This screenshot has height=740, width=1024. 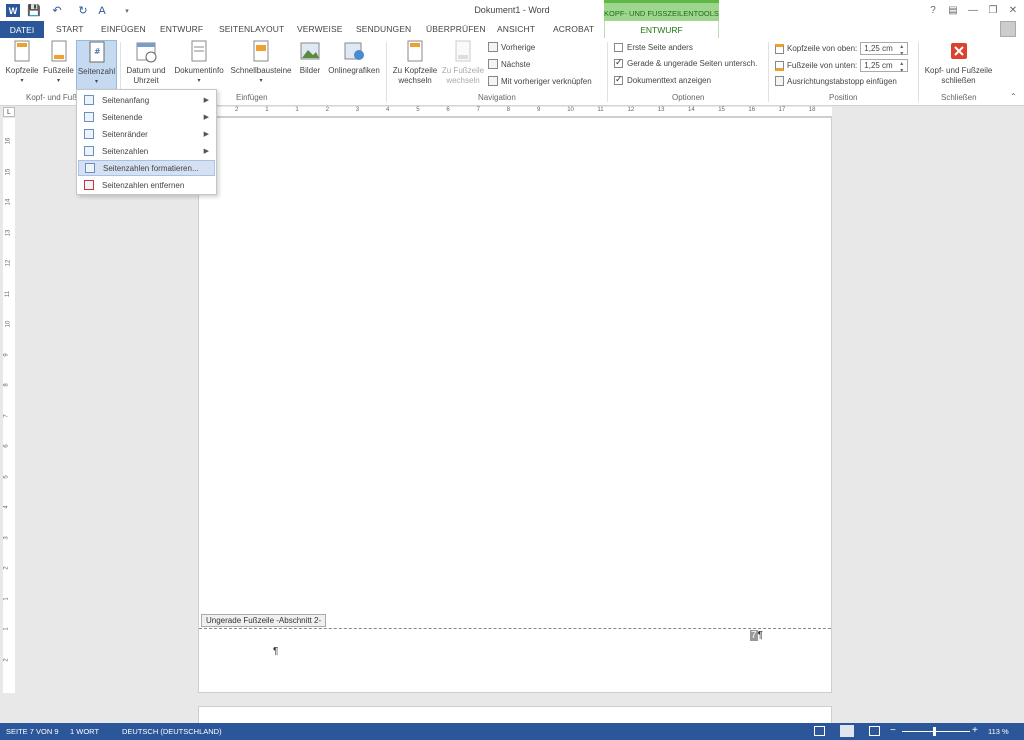 I want to click on tab-einfuegen: EINFÜGEN, so click(x=123, y=31).